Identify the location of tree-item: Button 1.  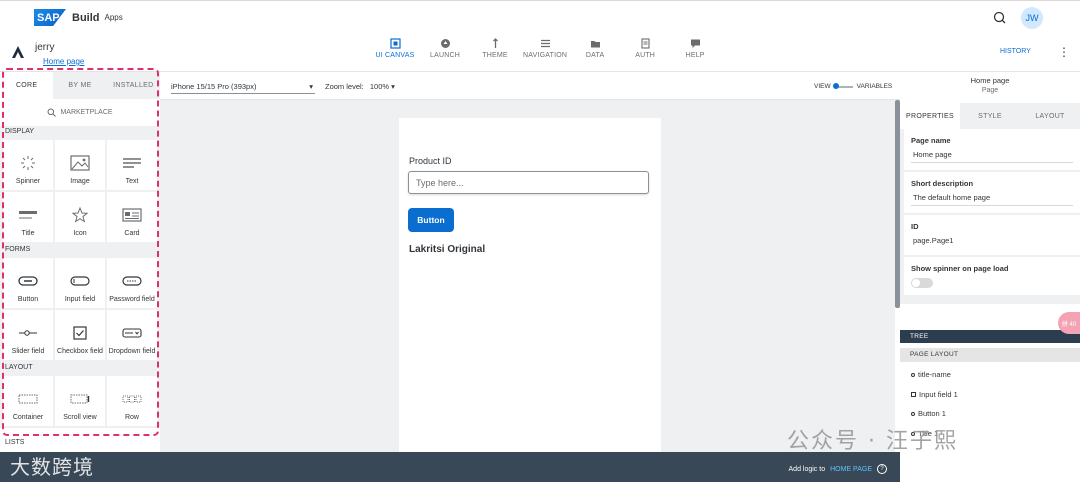
(928, 413).